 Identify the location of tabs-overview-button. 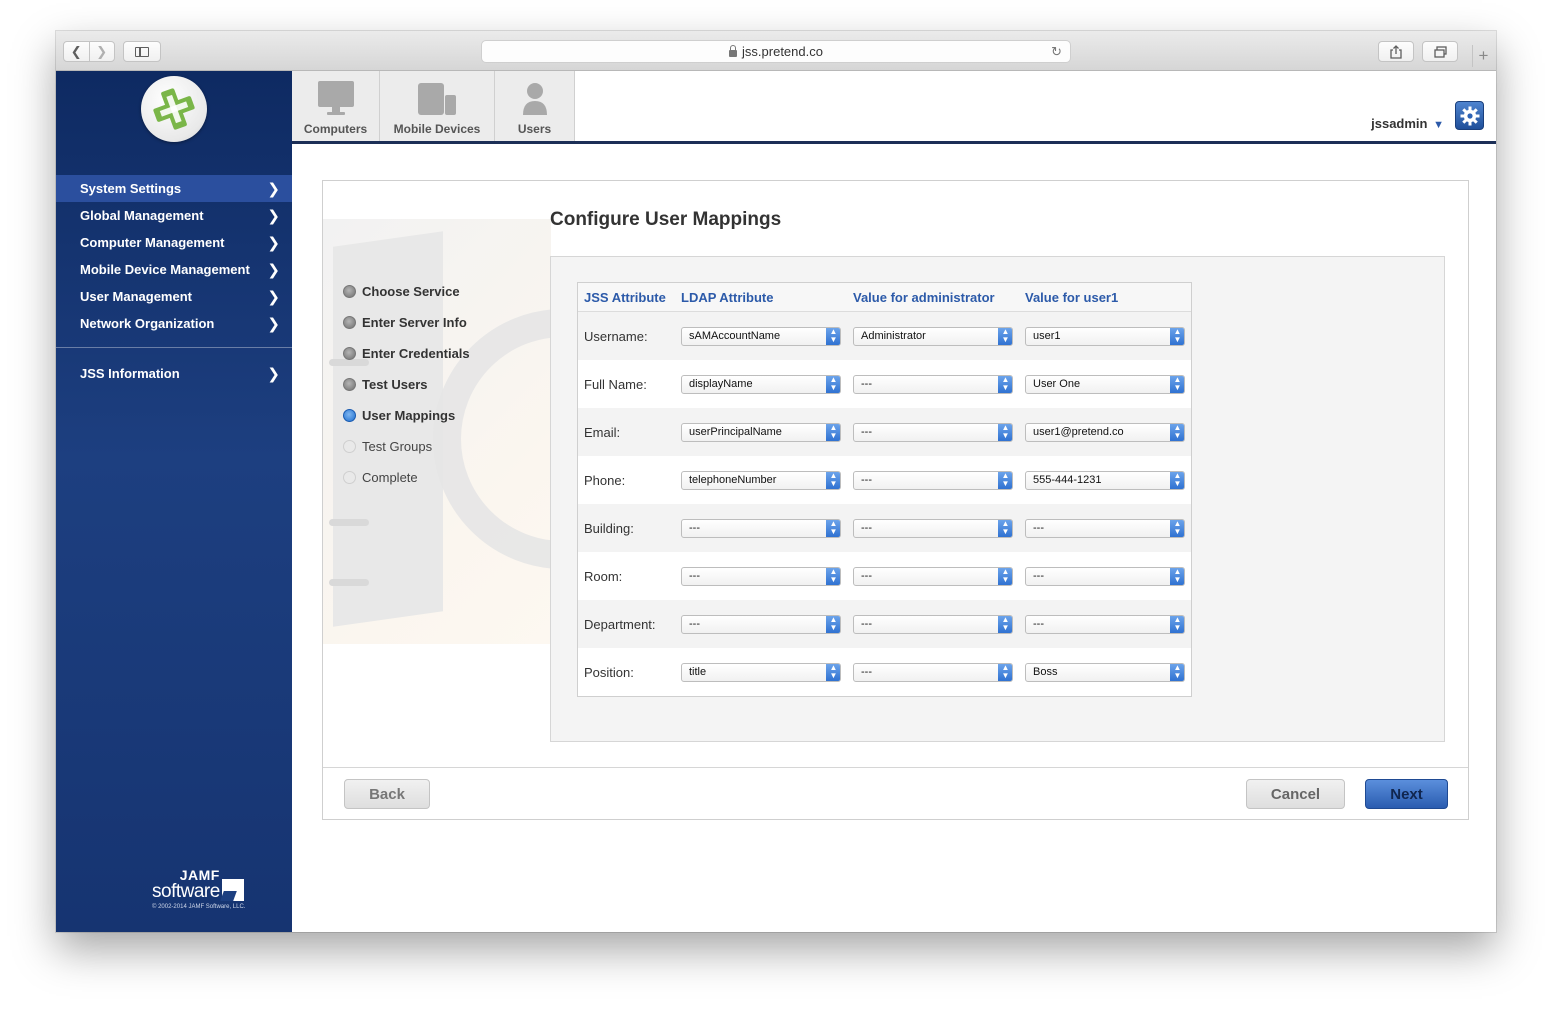
(1440, 51).